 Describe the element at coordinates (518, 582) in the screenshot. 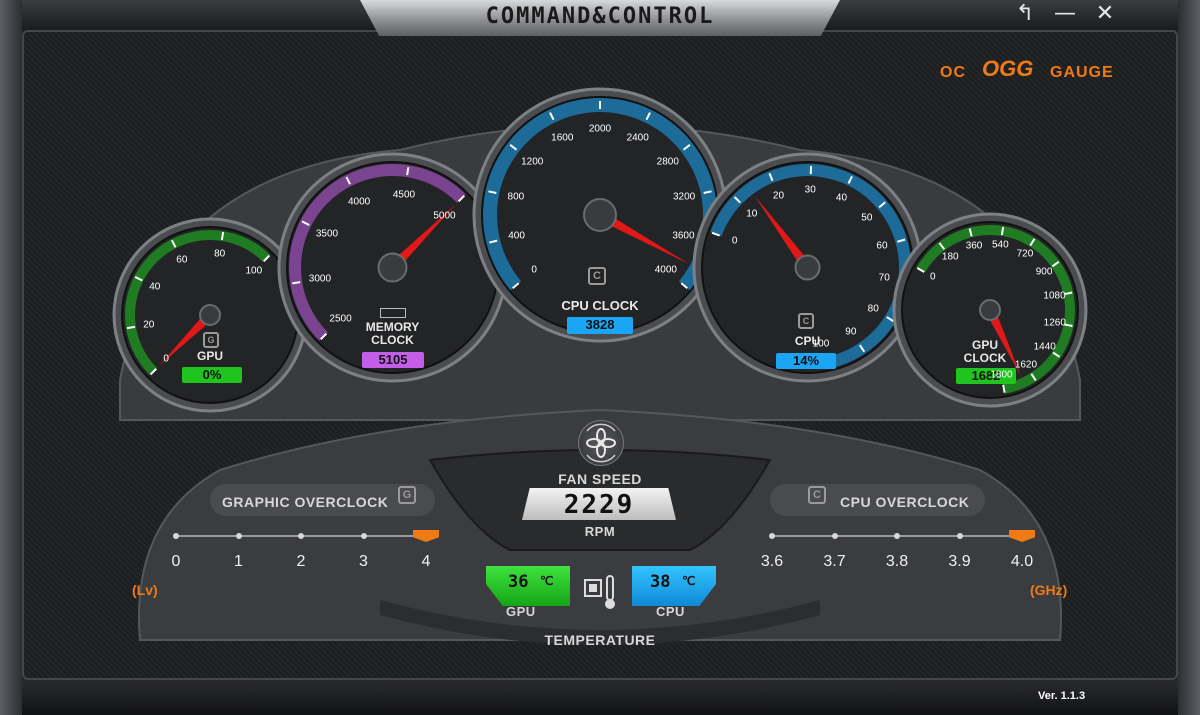

I see `gpu-temperature-value: 36` at that location.